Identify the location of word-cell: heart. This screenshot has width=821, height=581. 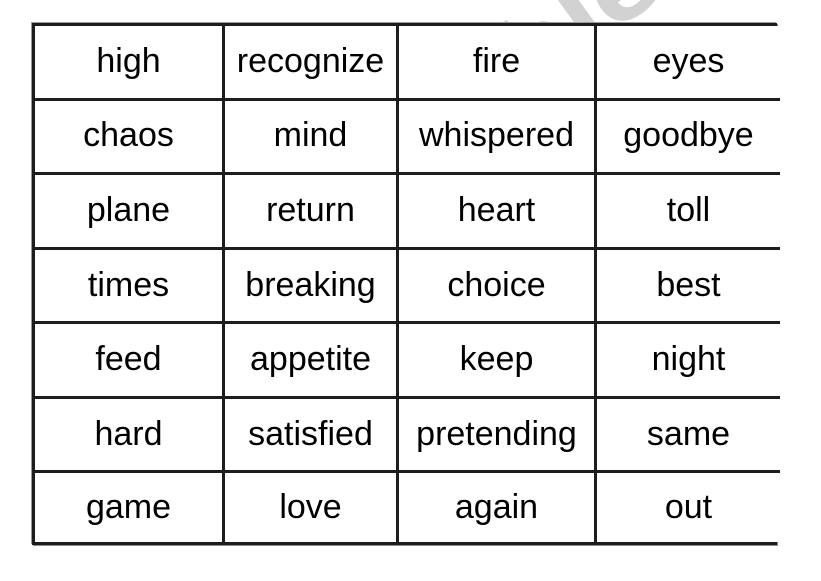
(498, 212).